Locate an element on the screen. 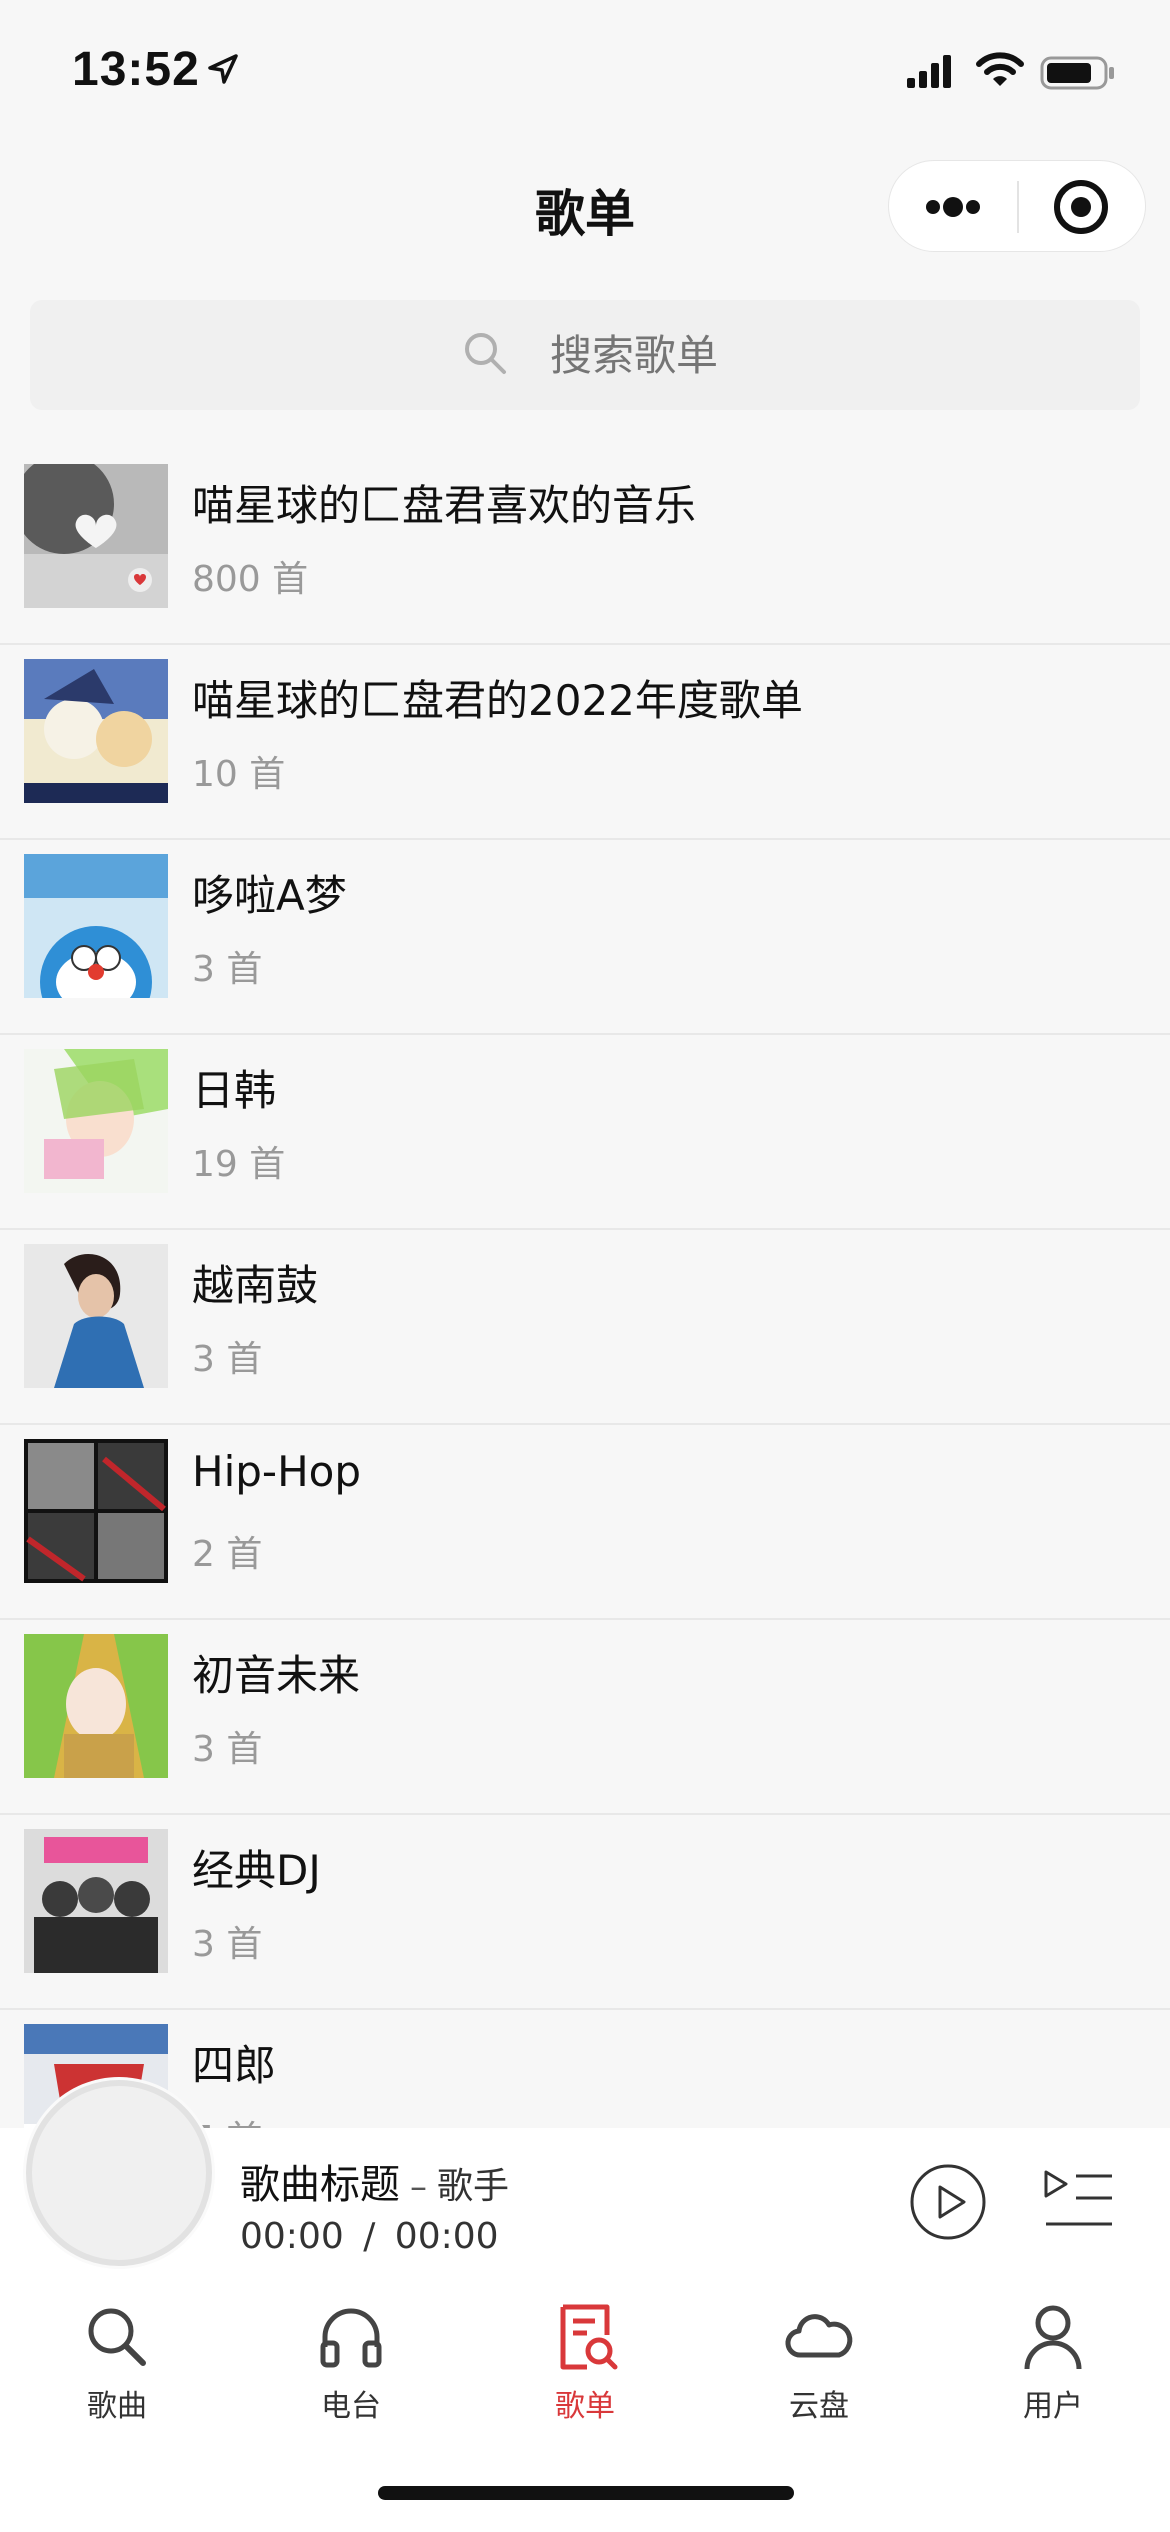 This screenshot has width=1170, height=2532. close-miniprogram-button is located at coordinates (1083, 207).